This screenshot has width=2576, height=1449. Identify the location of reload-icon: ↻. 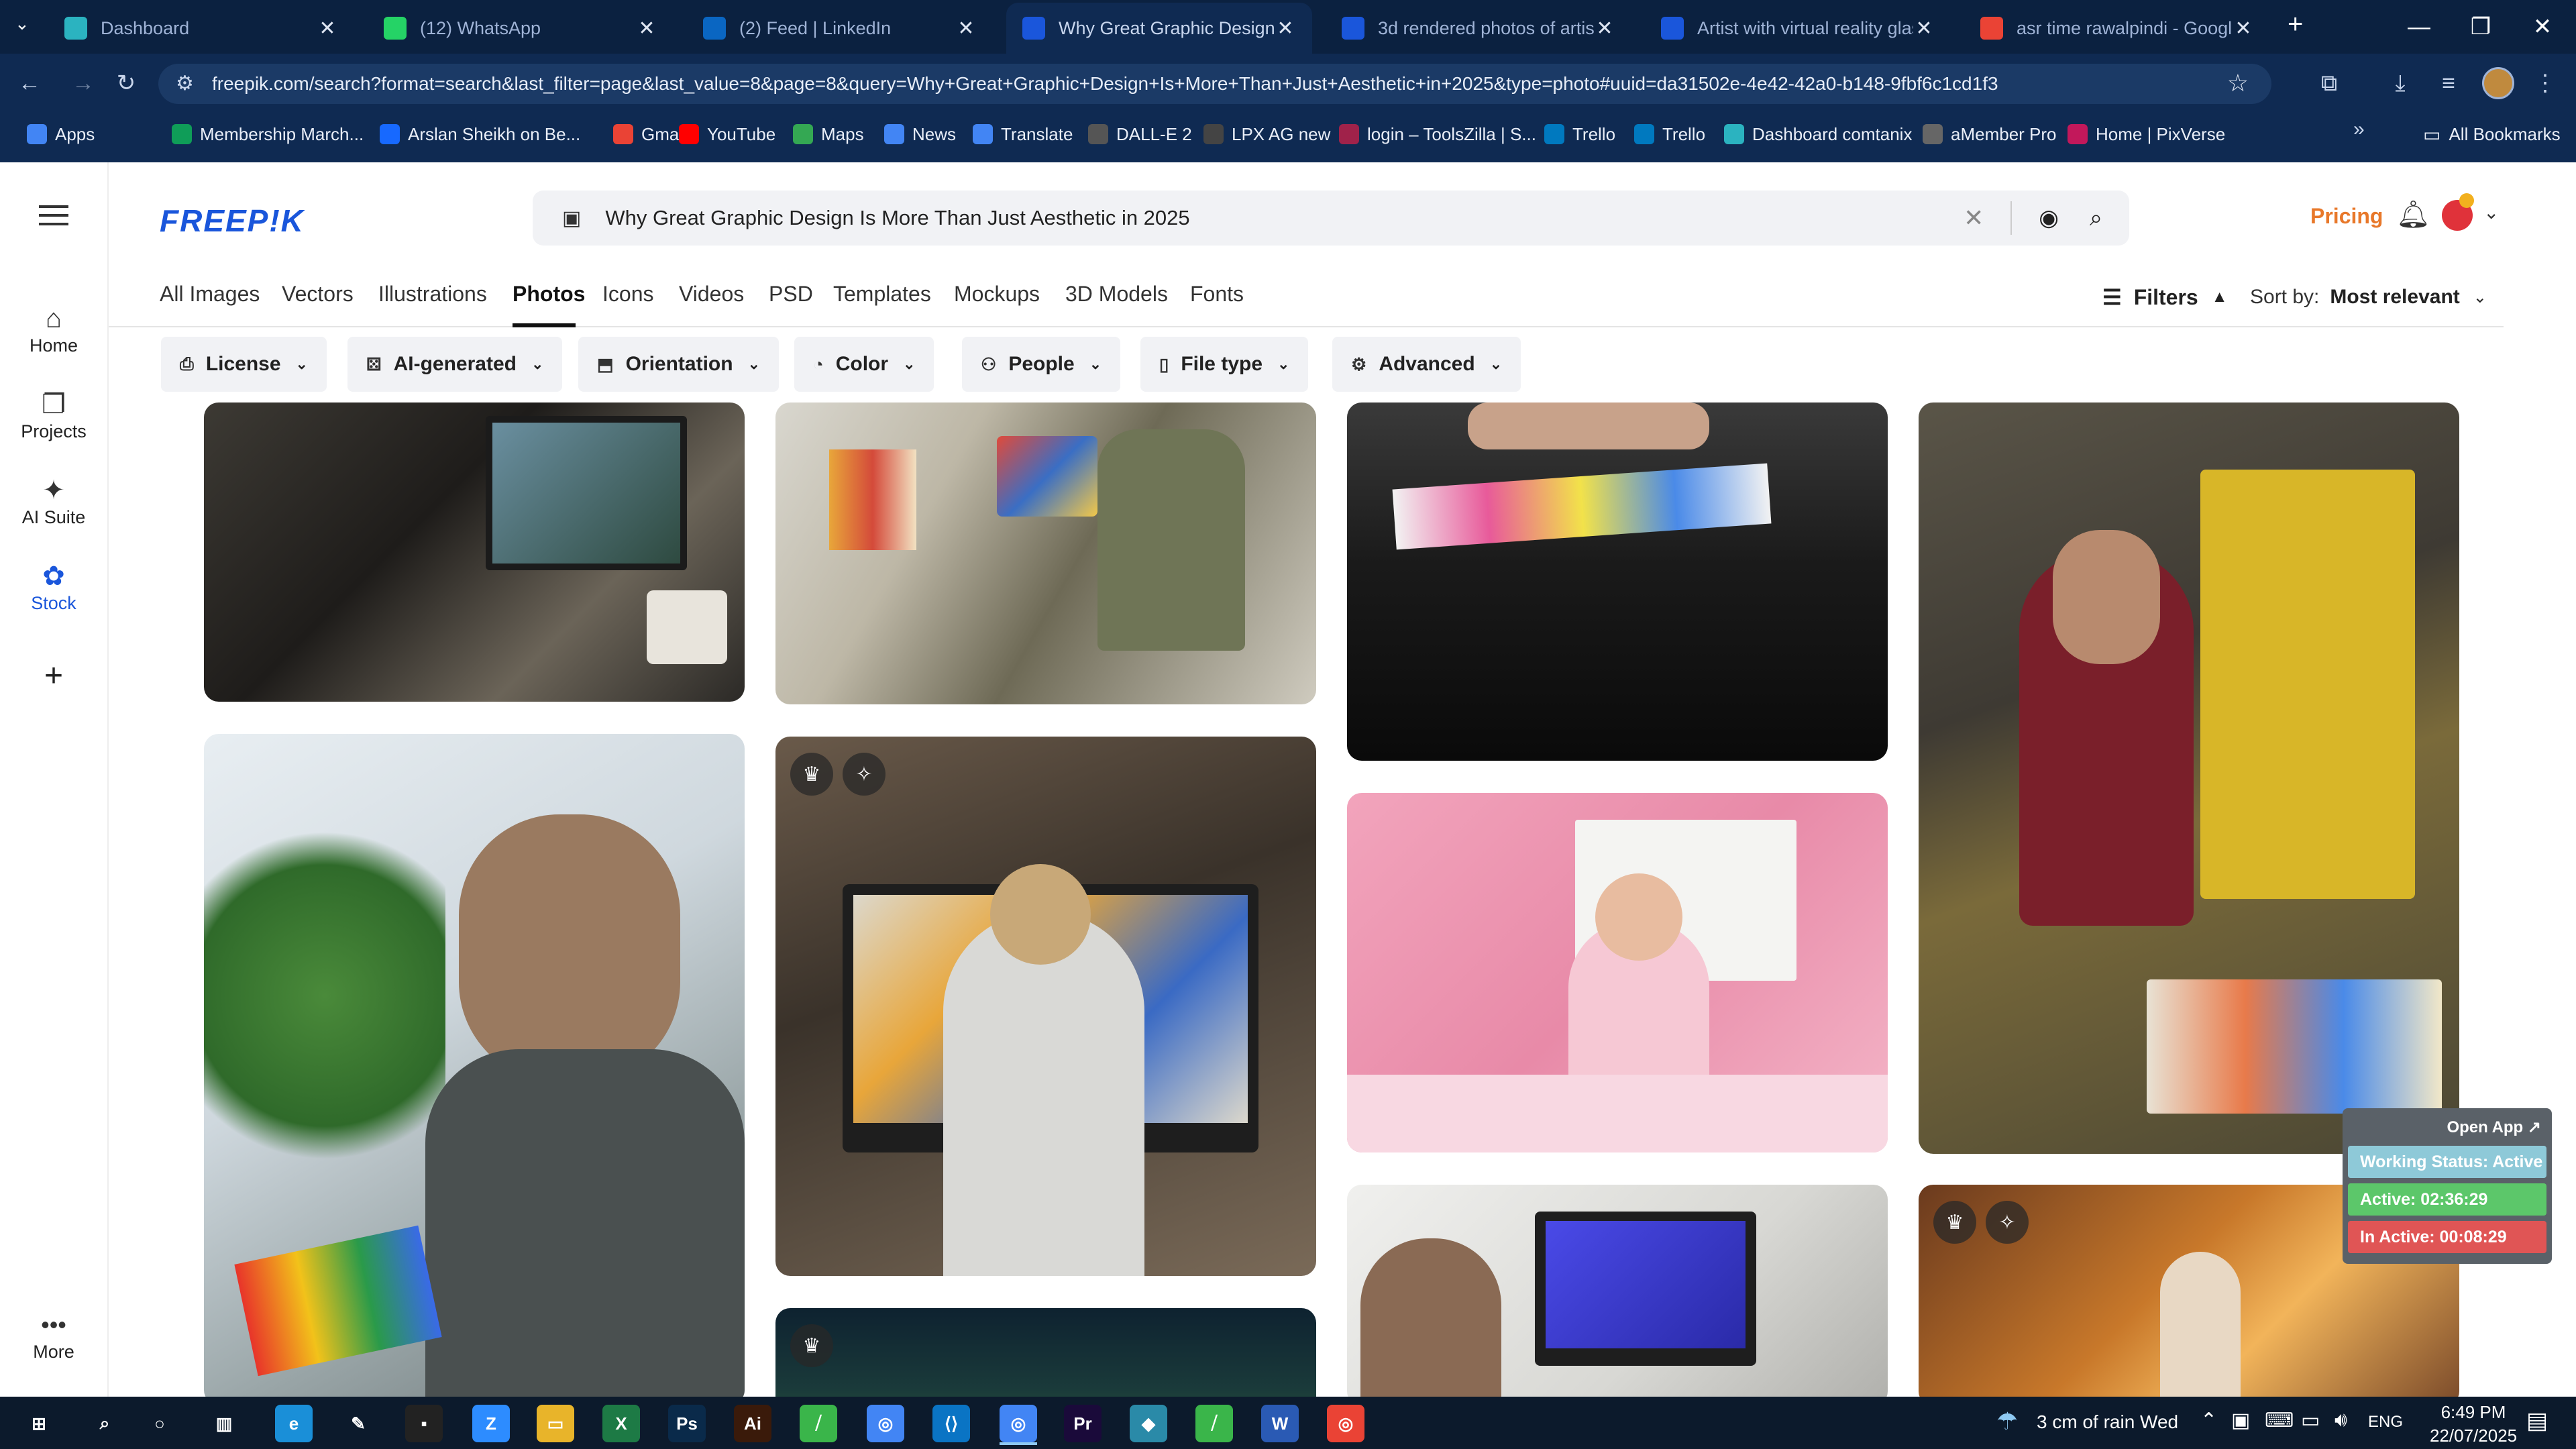
(126, 83).